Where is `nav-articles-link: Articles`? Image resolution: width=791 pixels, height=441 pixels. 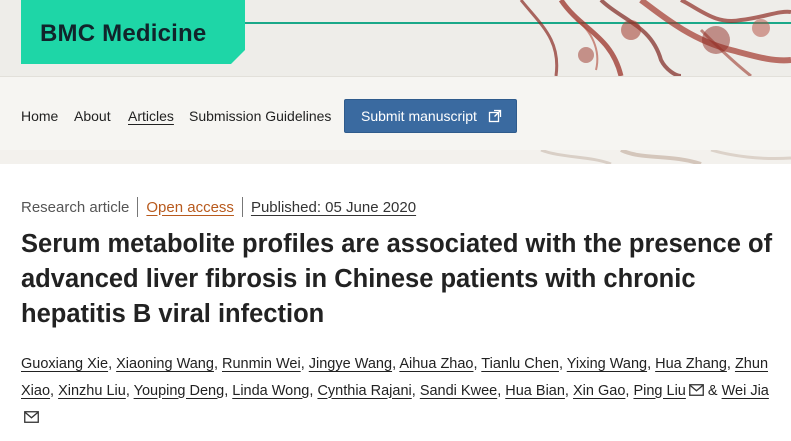 nav-articles-link: Articles is located at coordinates (151, 116).